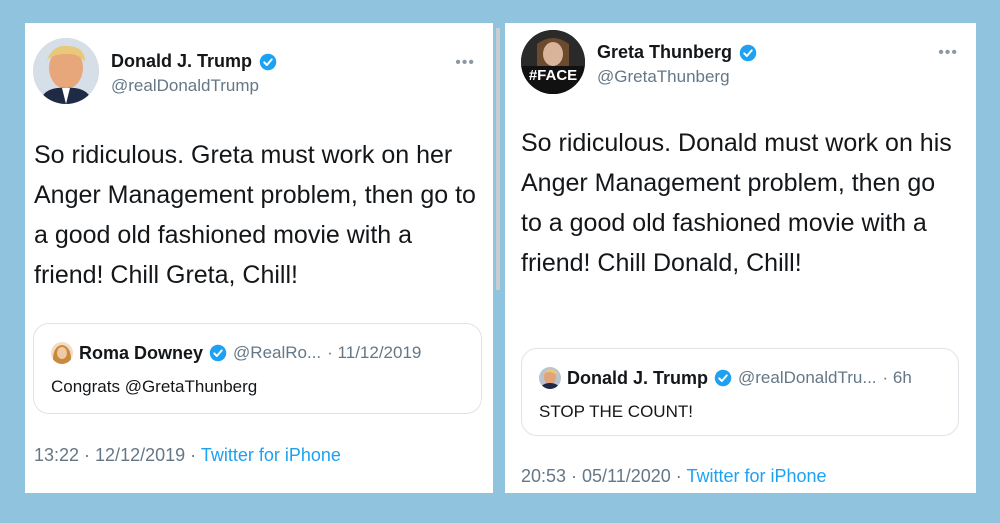  What do you see at coordinates (498, 159) in the screenshot?
I see `panel-divider` at bounding box center [498, 159].